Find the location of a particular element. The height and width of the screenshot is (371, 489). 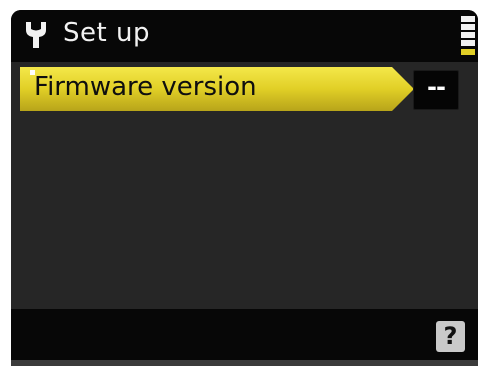

menu-item-value-text: -- is located at coordinates (436, 87).